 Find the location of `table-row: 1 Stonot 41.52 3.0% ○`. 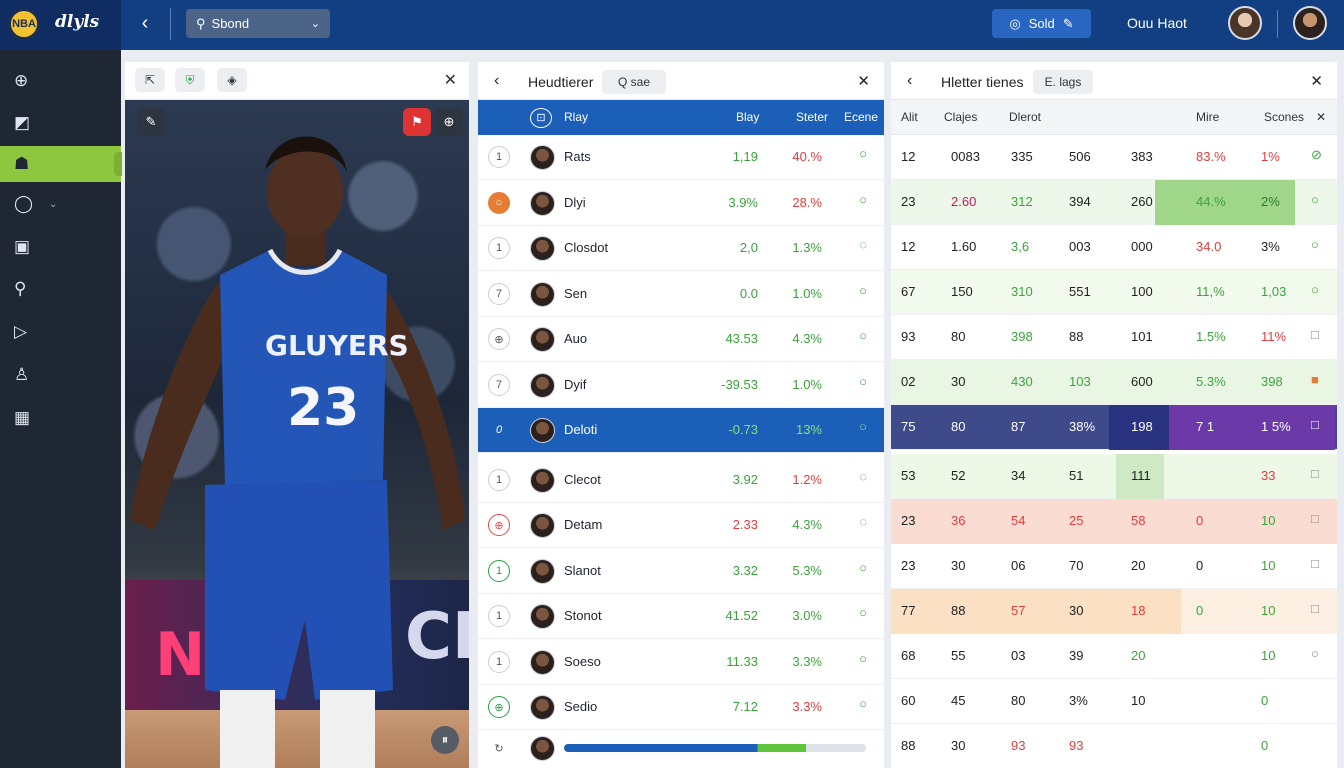

table-row: 1 Stonot 41.52 3.0% ○ is located at coordinates (681, 616).